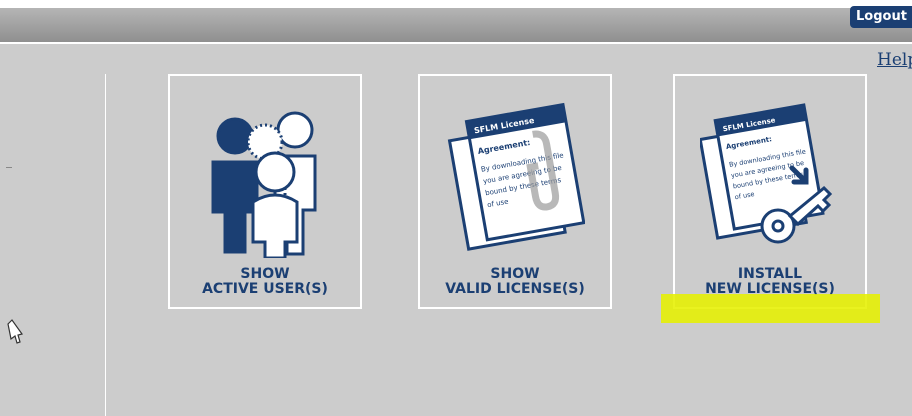  What do you see at coordinates (456, 25) in the screenshot?
I see `header-bar: Logout` at bounding box center [456, 25].